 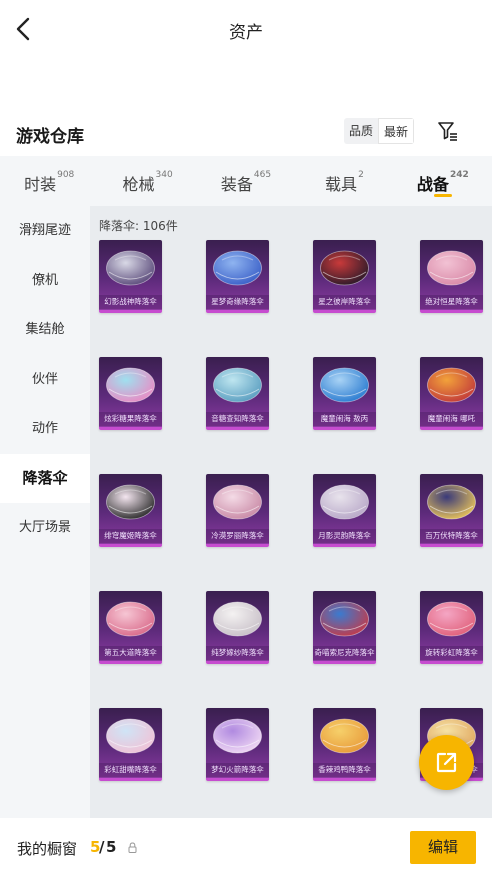 What do you see at coordinates (130, 302) in the screenshot?
I see `item-name: 幻影战神降落伞` at bounding box center [130, 302].